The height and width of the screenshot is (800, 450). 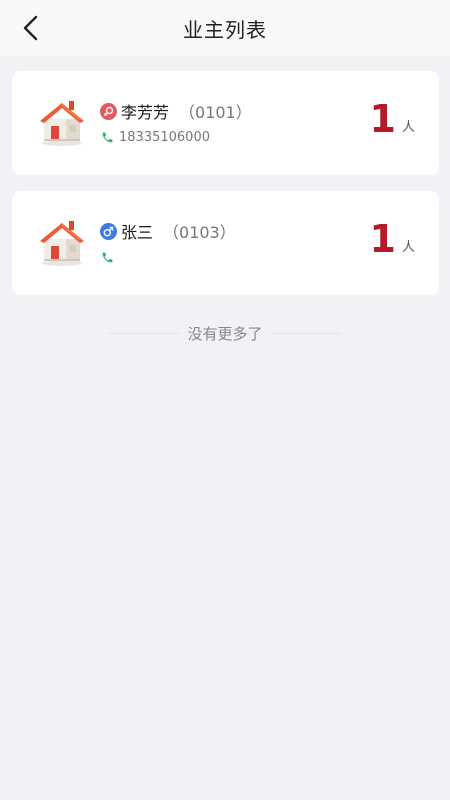 I want to click on chevron-left-icon, so click(x=30, y=28).